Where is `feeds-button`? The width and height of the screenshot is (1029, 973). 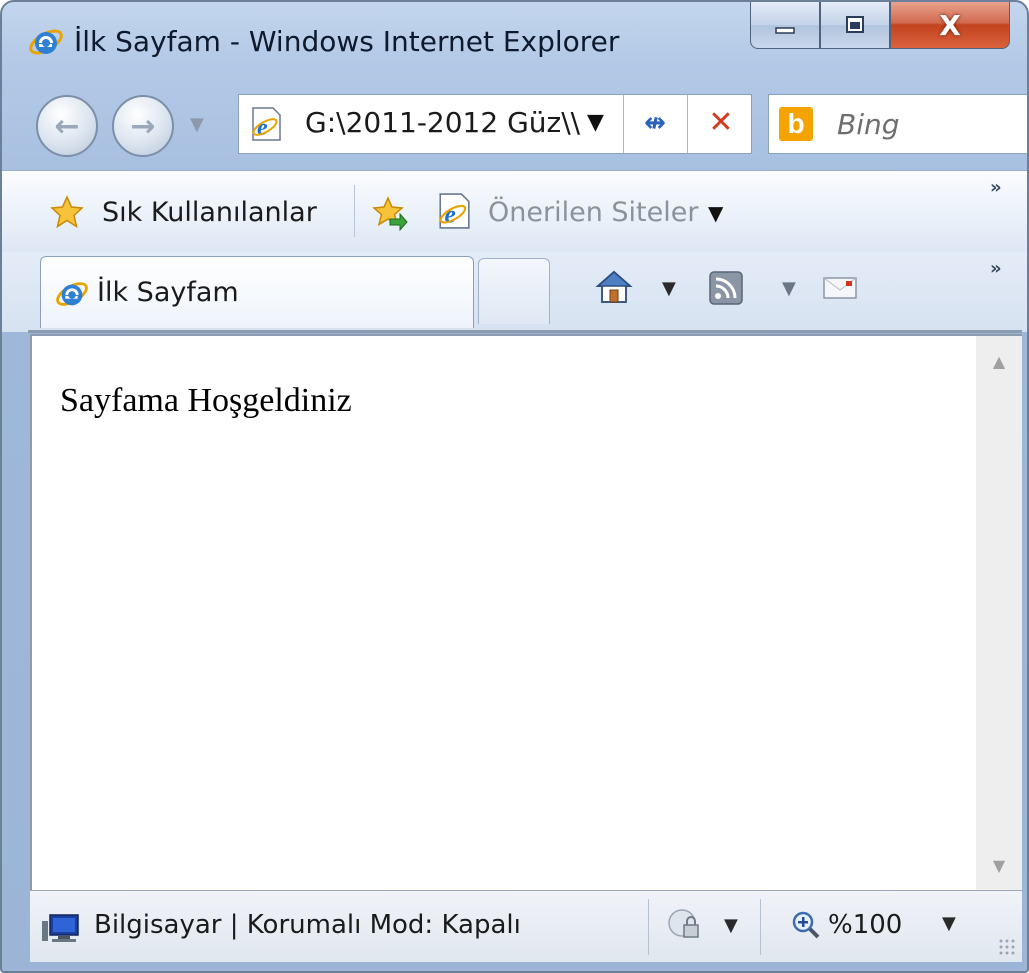
feeds-button is located at coordinates (726, 288).